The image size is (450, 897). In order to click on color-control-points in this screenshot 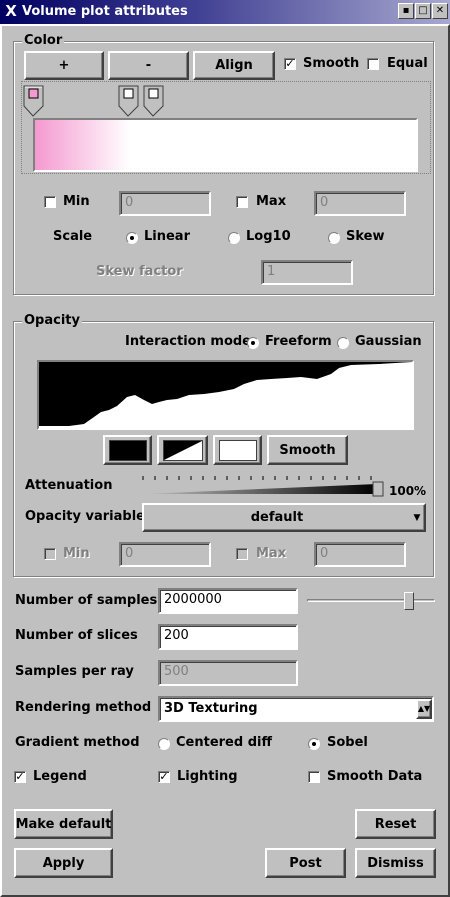, I will do `click(95, 102)`.